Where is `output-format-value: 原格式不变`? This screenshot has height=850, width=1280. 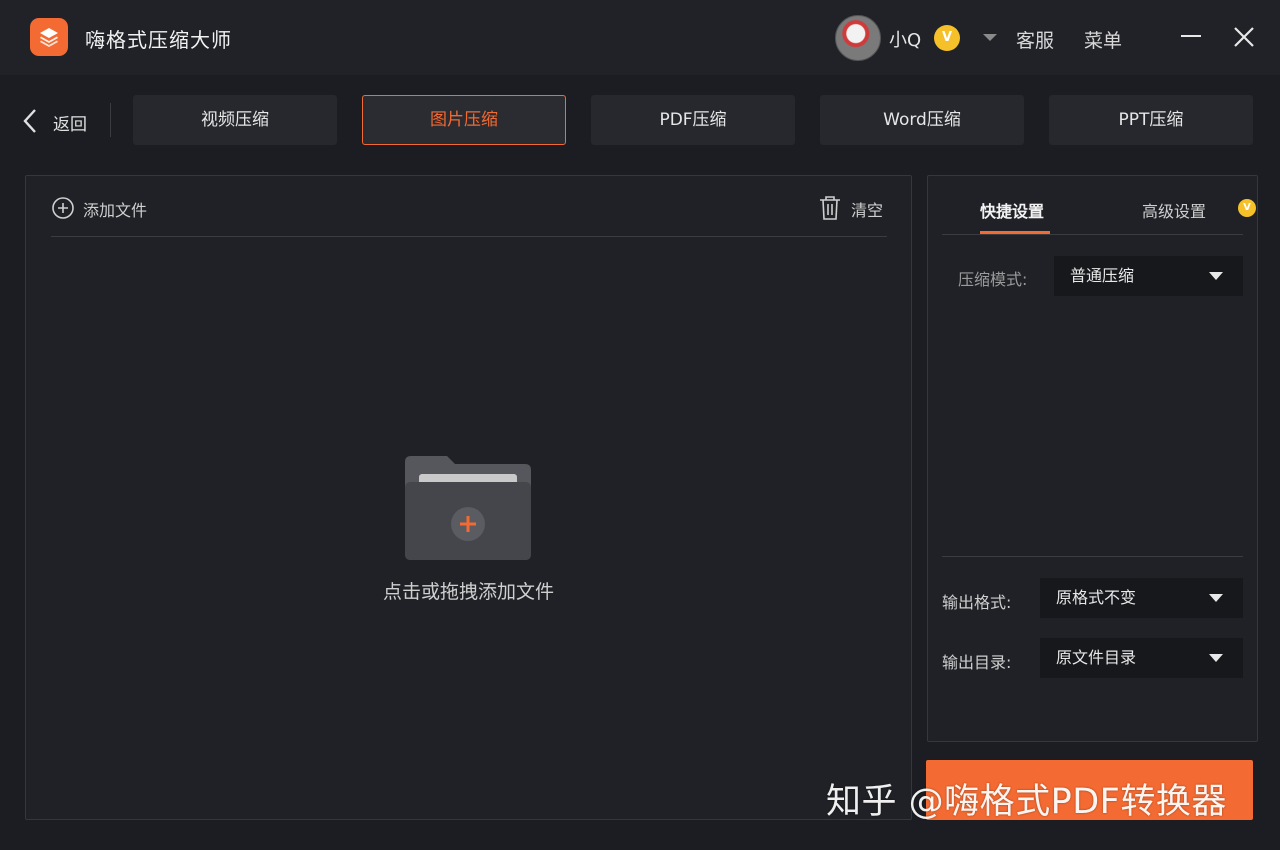 output-format-value: 原格式不变 is located at coordinates (1096, 597).